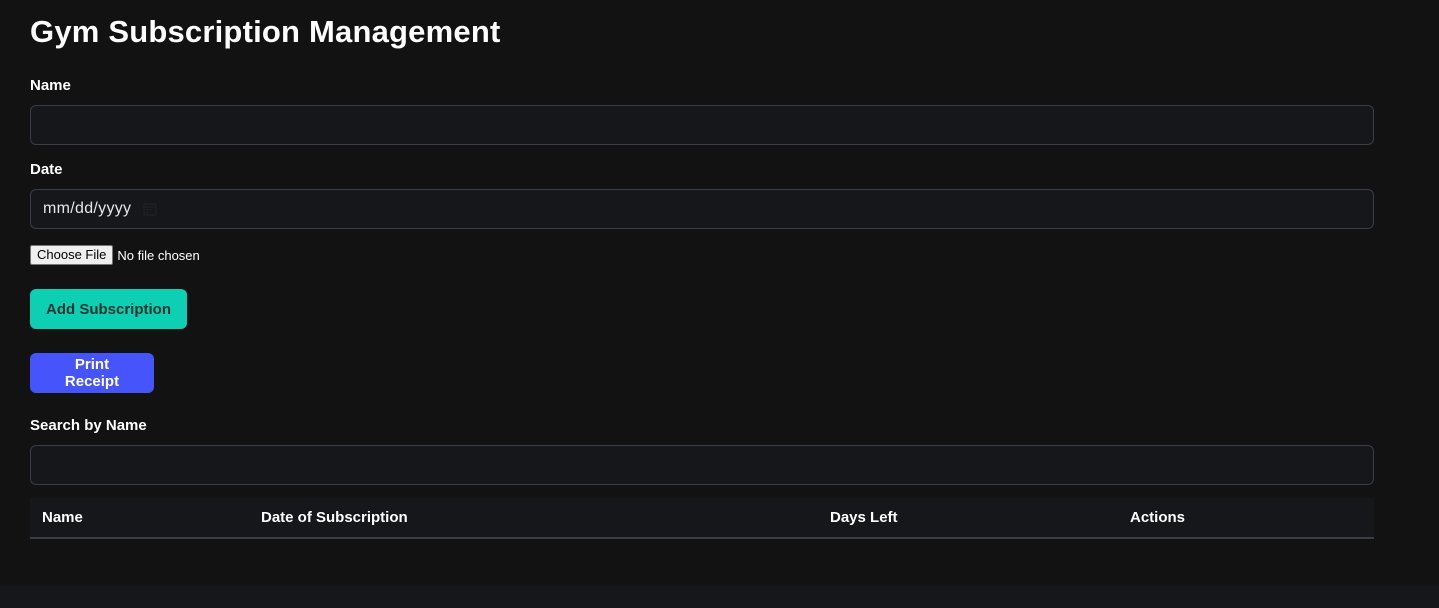 This screenshot has width=1439, height=608. I want to click on calendar-icon, so click(150, 209).